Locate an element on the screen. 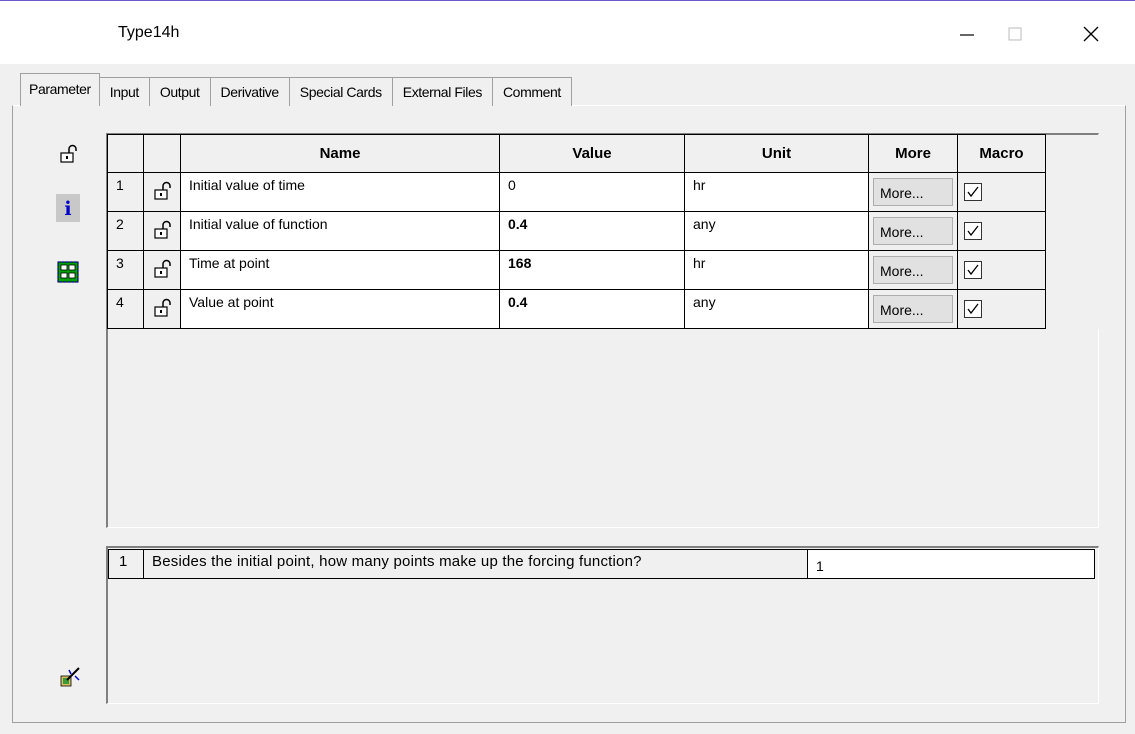 Image resolution: width=1135 pixels, height=734 pixels. close-icon is located at coordinates (1091, 34).